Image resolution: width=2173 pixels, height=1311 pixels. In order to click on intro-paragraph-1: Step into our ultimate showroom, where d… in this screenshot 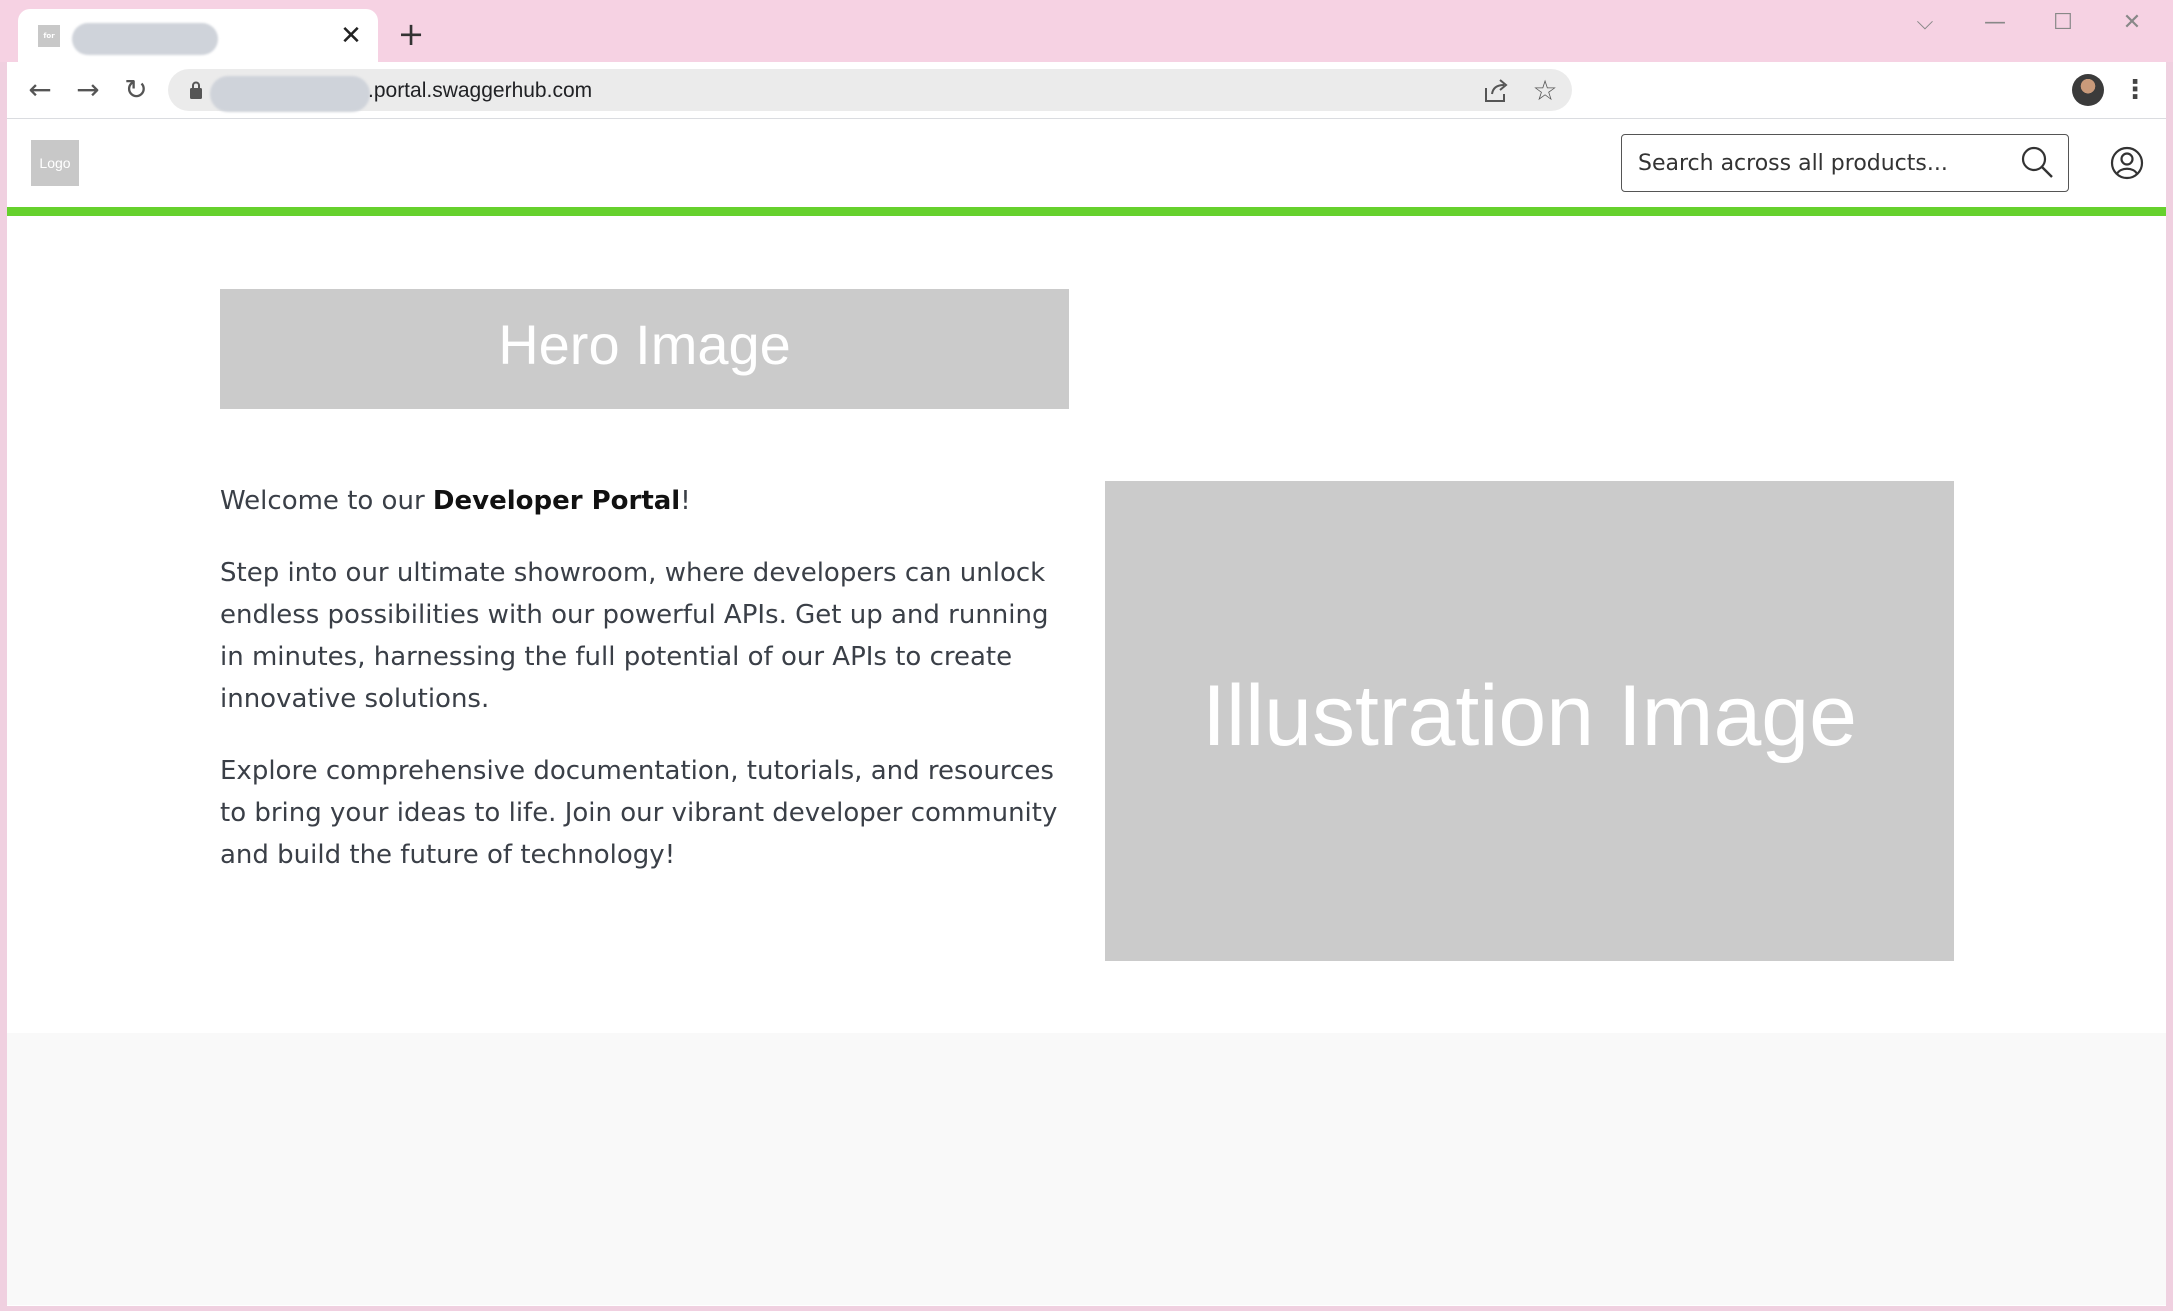, I will do `click(634, 636)`.